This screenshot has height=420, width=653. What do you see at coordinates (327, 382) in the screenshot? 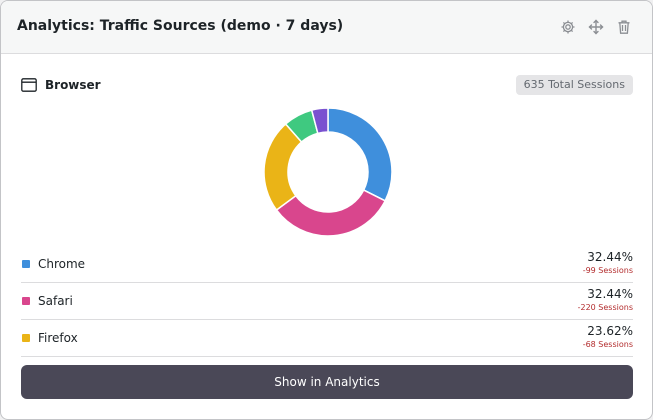
I see `show-in-analytics-button: Show in Analytics` at bounding box center [327, 382].